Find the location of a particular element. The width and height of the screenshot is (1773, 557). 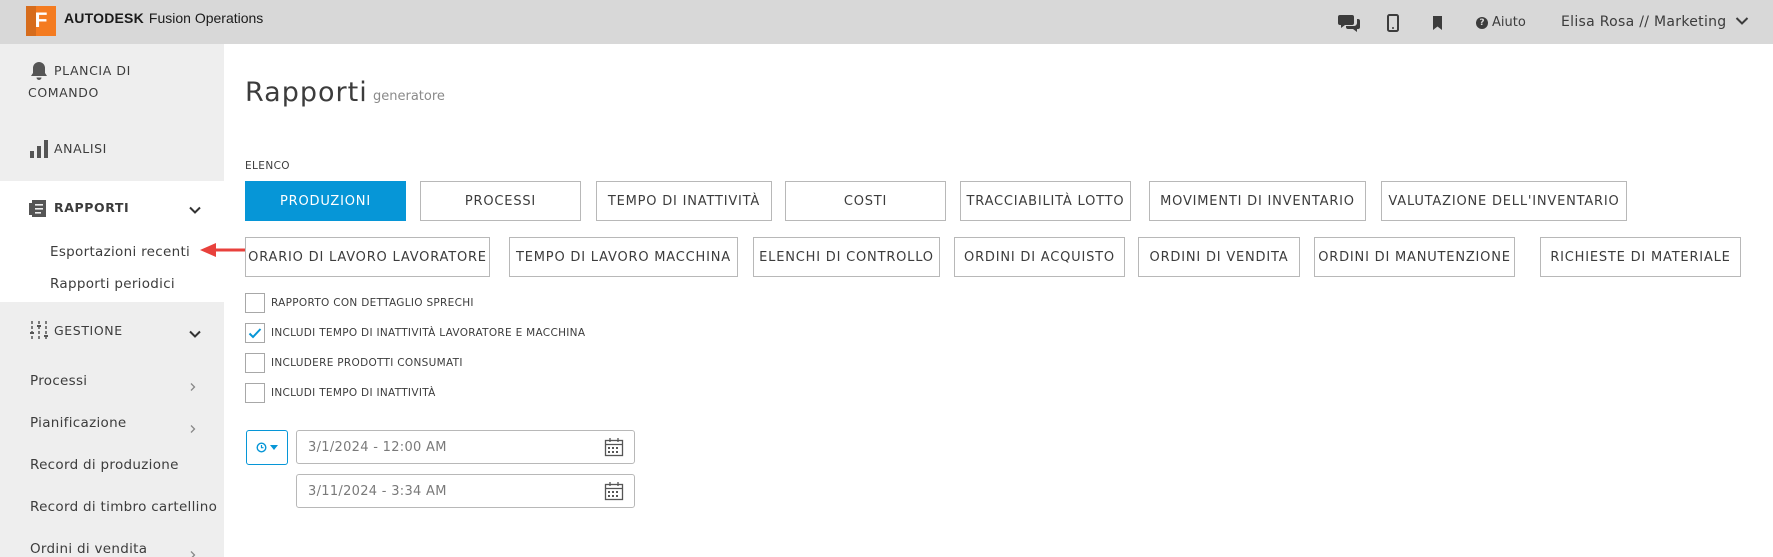

report-type-worker-hours-button: ORARIO DI LAVORO LAVORATORE is located at coordinates (367, 257).